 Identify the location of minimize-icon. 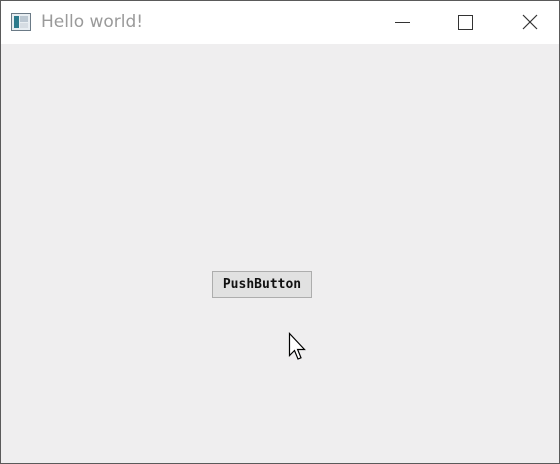
(402, 22).